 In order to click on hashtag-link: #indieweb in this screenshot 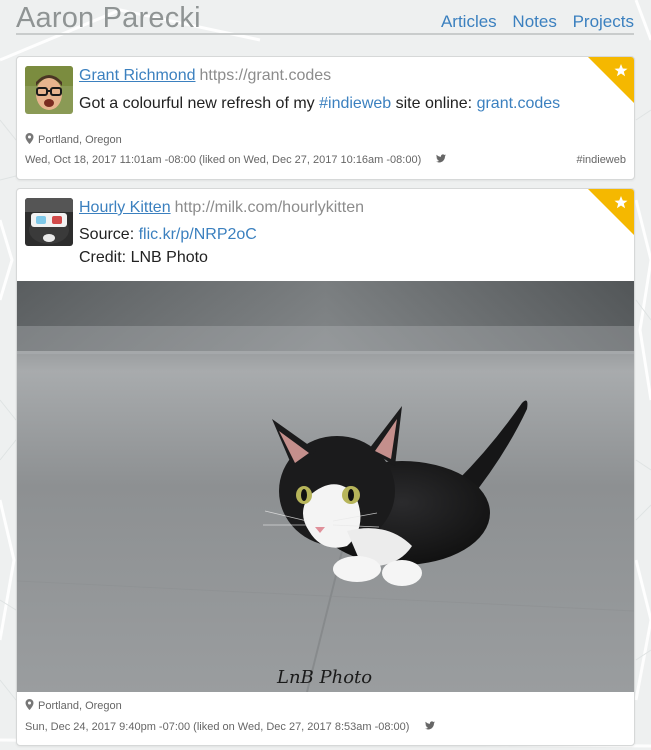, I will do `click(355, 103)`.